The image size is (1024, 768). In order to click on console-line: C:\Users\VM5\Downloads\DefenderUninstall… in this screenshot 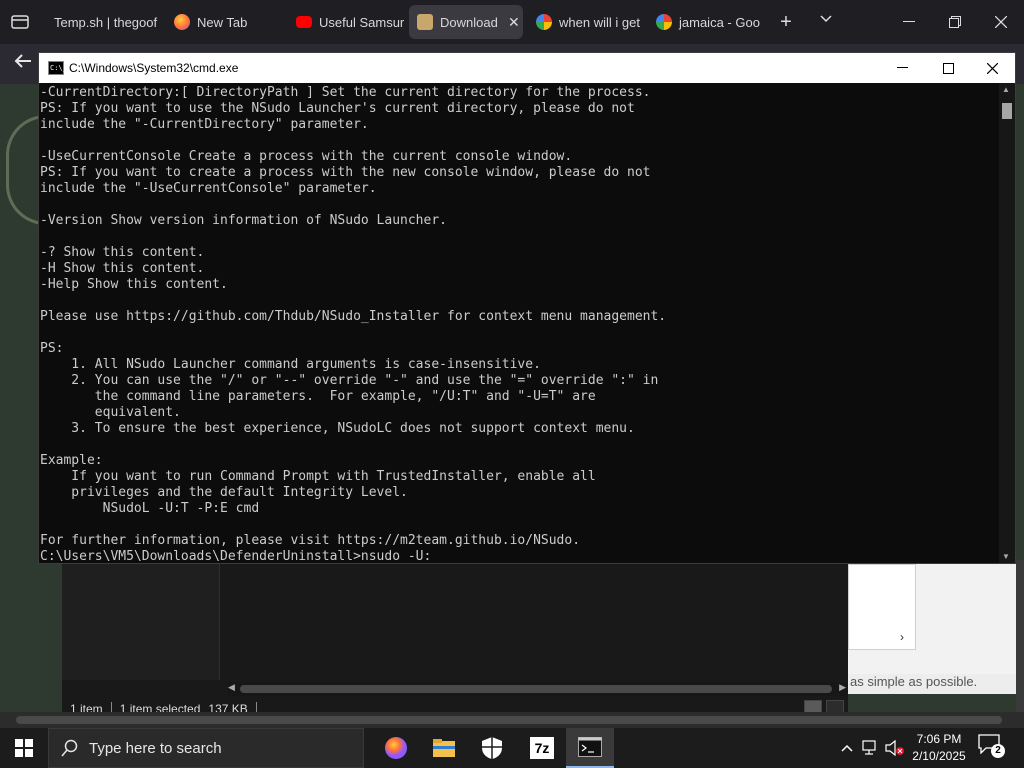, I will do `click(236, 556)`.